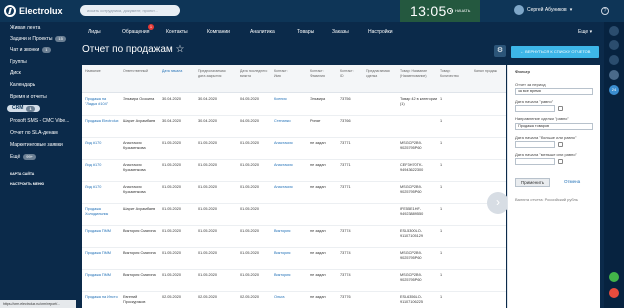 The width and height of the screenshot is (624, 308). Describe the element at coordinates (614, 60) in the screenshot. I see `call-icon` at that location.